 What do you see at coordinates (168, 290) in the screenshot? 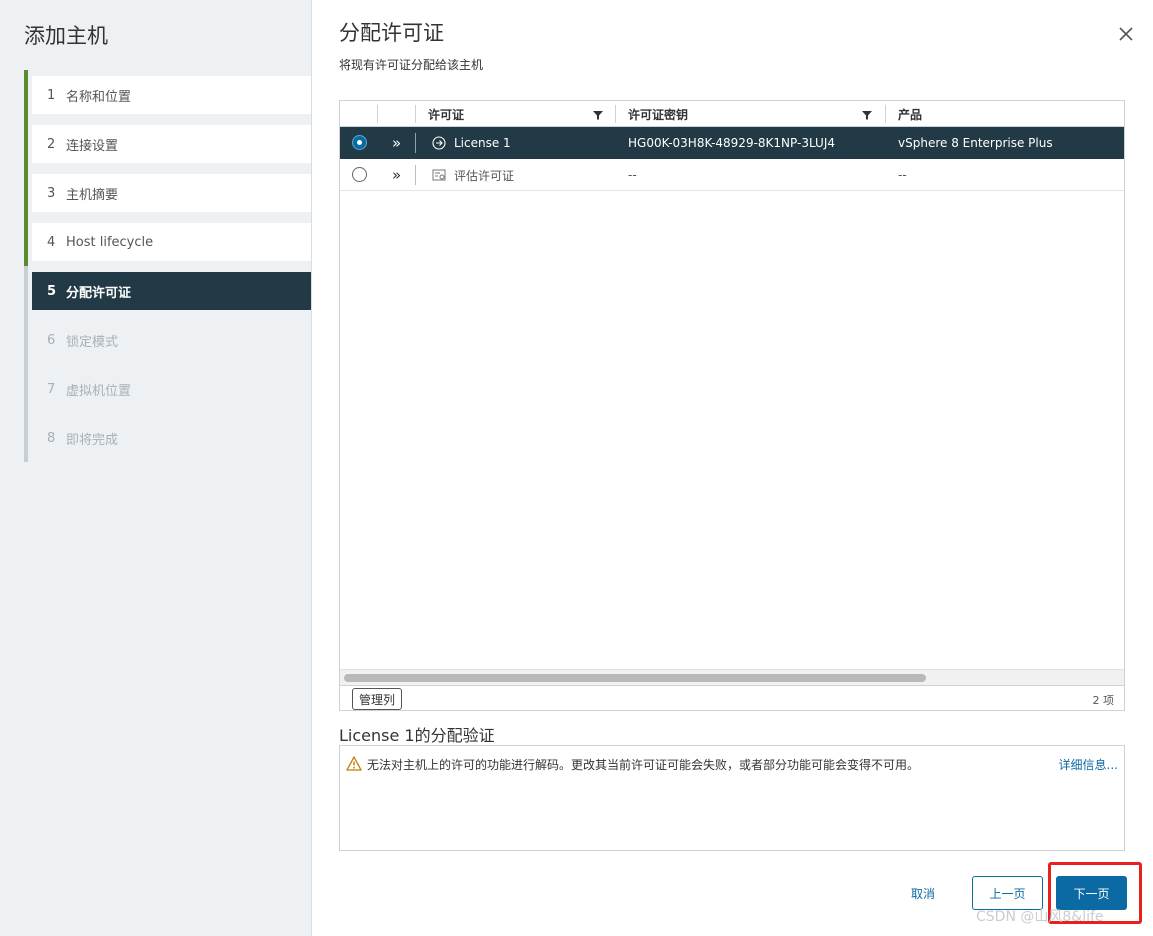
I see `step-assign-license: 5 分配许可证` at bounding box center [168, 290].